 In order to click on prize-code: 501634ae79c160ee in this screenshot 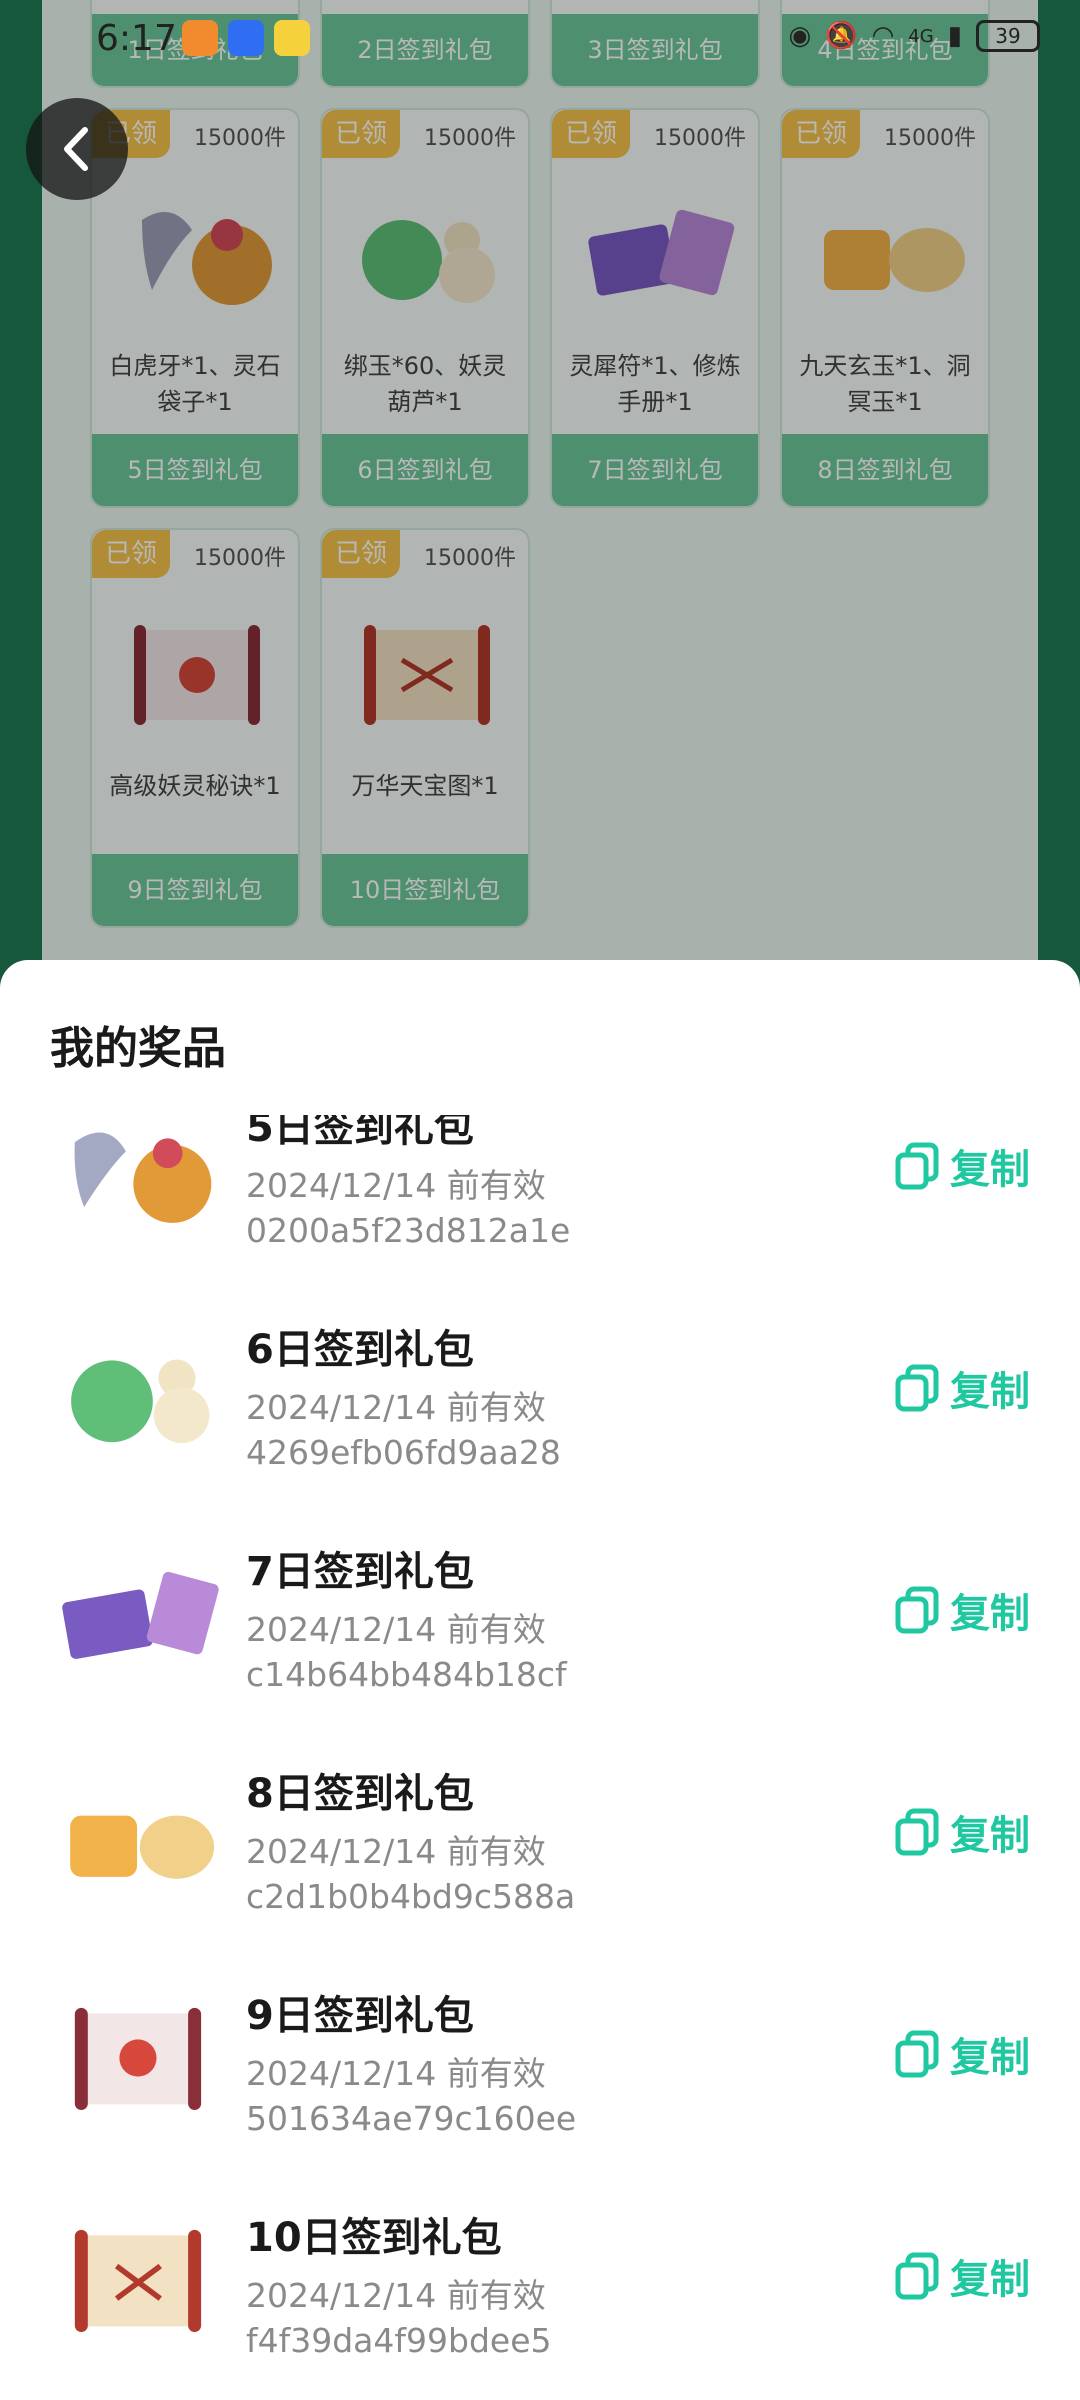, I will do `click(411, 2118)`.